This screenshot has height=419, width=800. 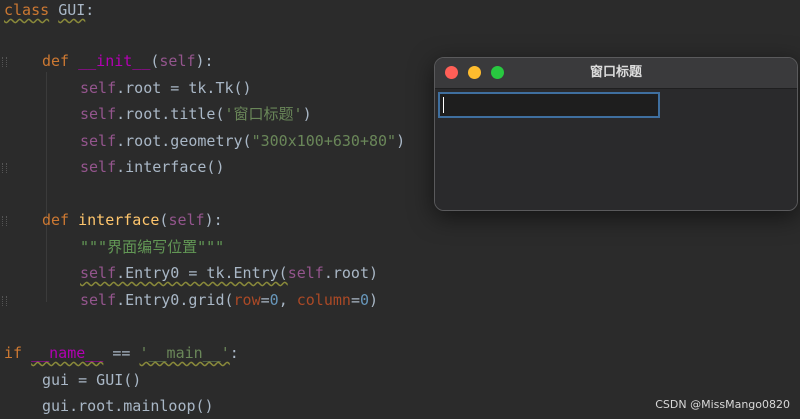 I want to click on code-text: .root.title(, so click(x=170, y=114).